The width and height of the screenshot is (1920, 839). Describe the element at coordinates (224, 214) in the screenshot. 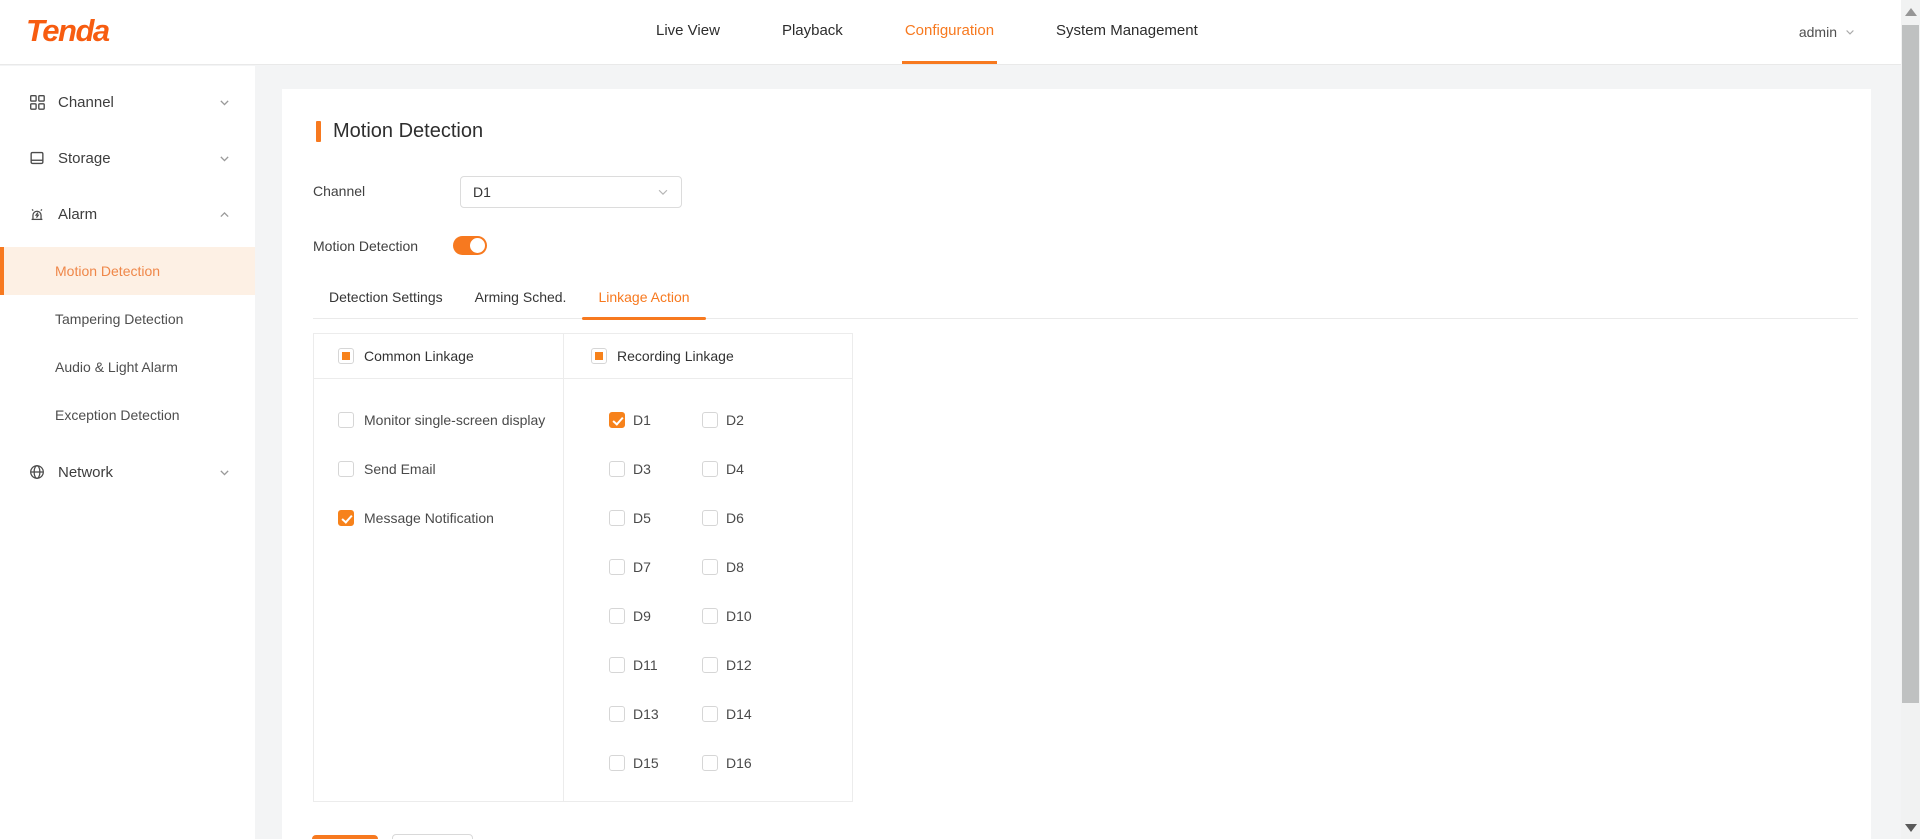

I see `chevron-up-icon` at that location.